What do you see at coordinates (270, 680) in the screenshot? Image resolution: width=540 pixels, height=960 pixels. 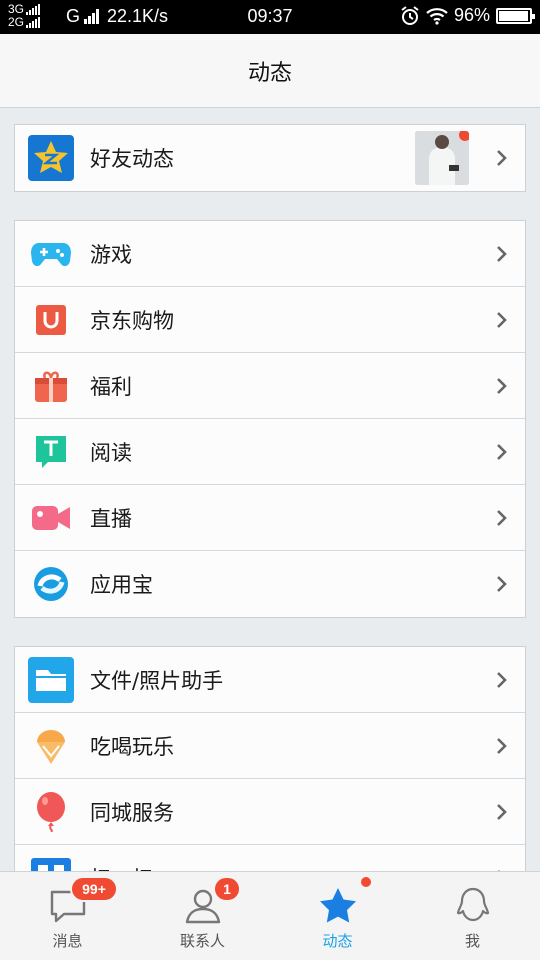 I see `menu-item-file-assistant: 文件/照片助手` at bounding box center [270, 680].